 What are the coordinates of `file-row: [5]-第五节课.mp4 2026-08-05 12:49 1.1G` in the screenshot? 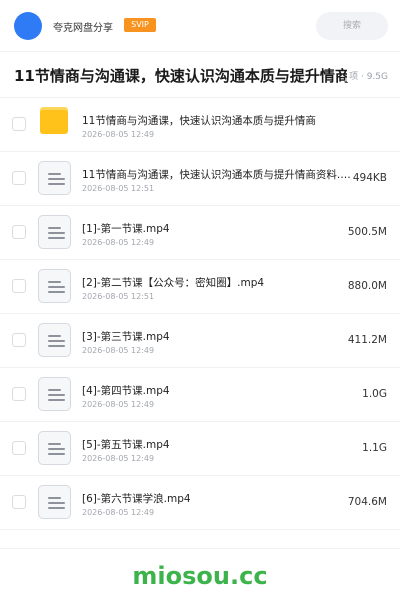 It's located at (200, 449).